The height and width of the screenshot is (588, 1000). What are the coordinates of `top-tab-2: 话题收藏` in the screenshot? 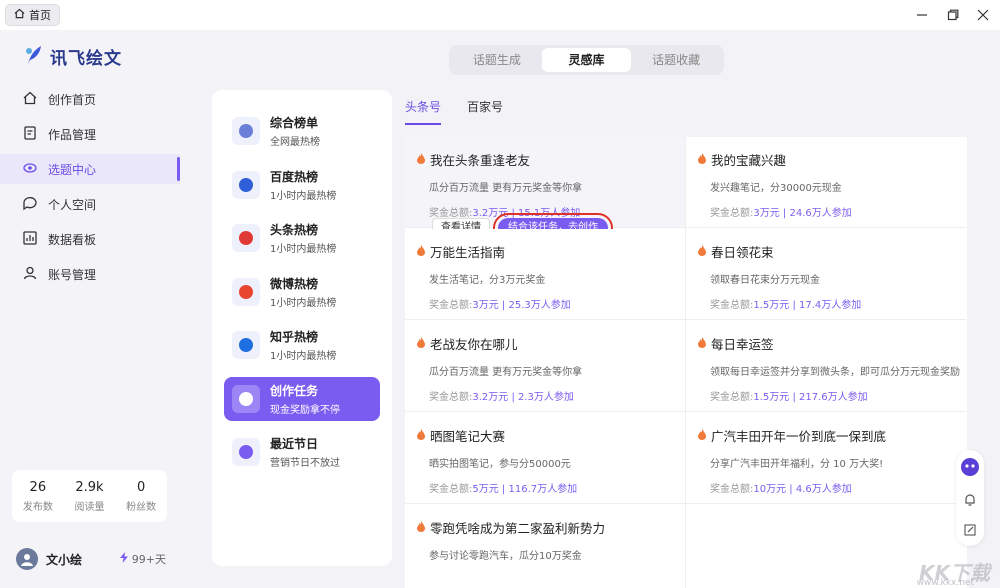 It's located at (676, 60).